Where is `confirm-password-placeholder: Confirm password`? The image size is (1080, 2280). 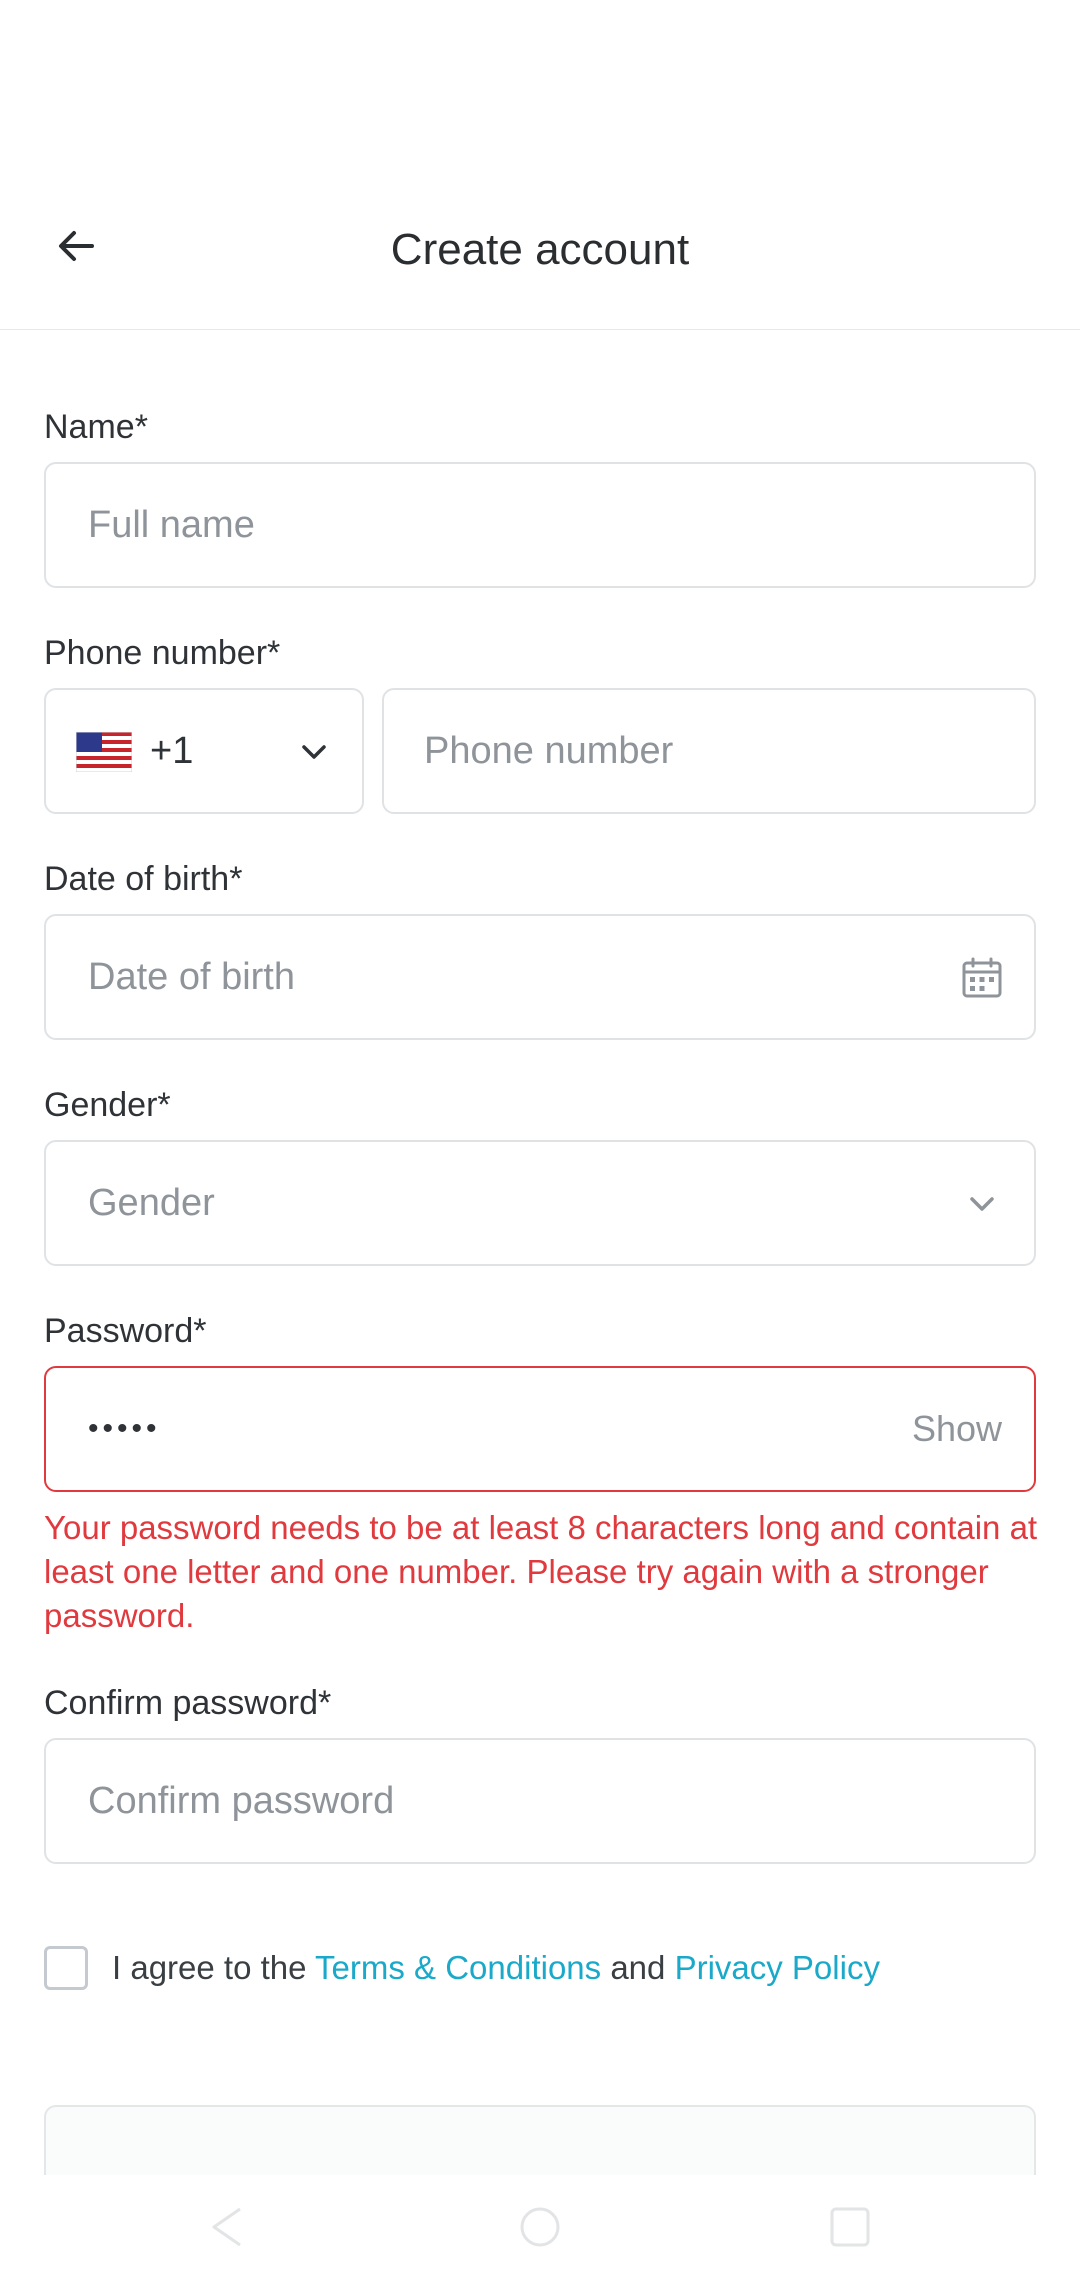 confirm-password-placeholder: Confirm password is located at coordinates (241, 1801).